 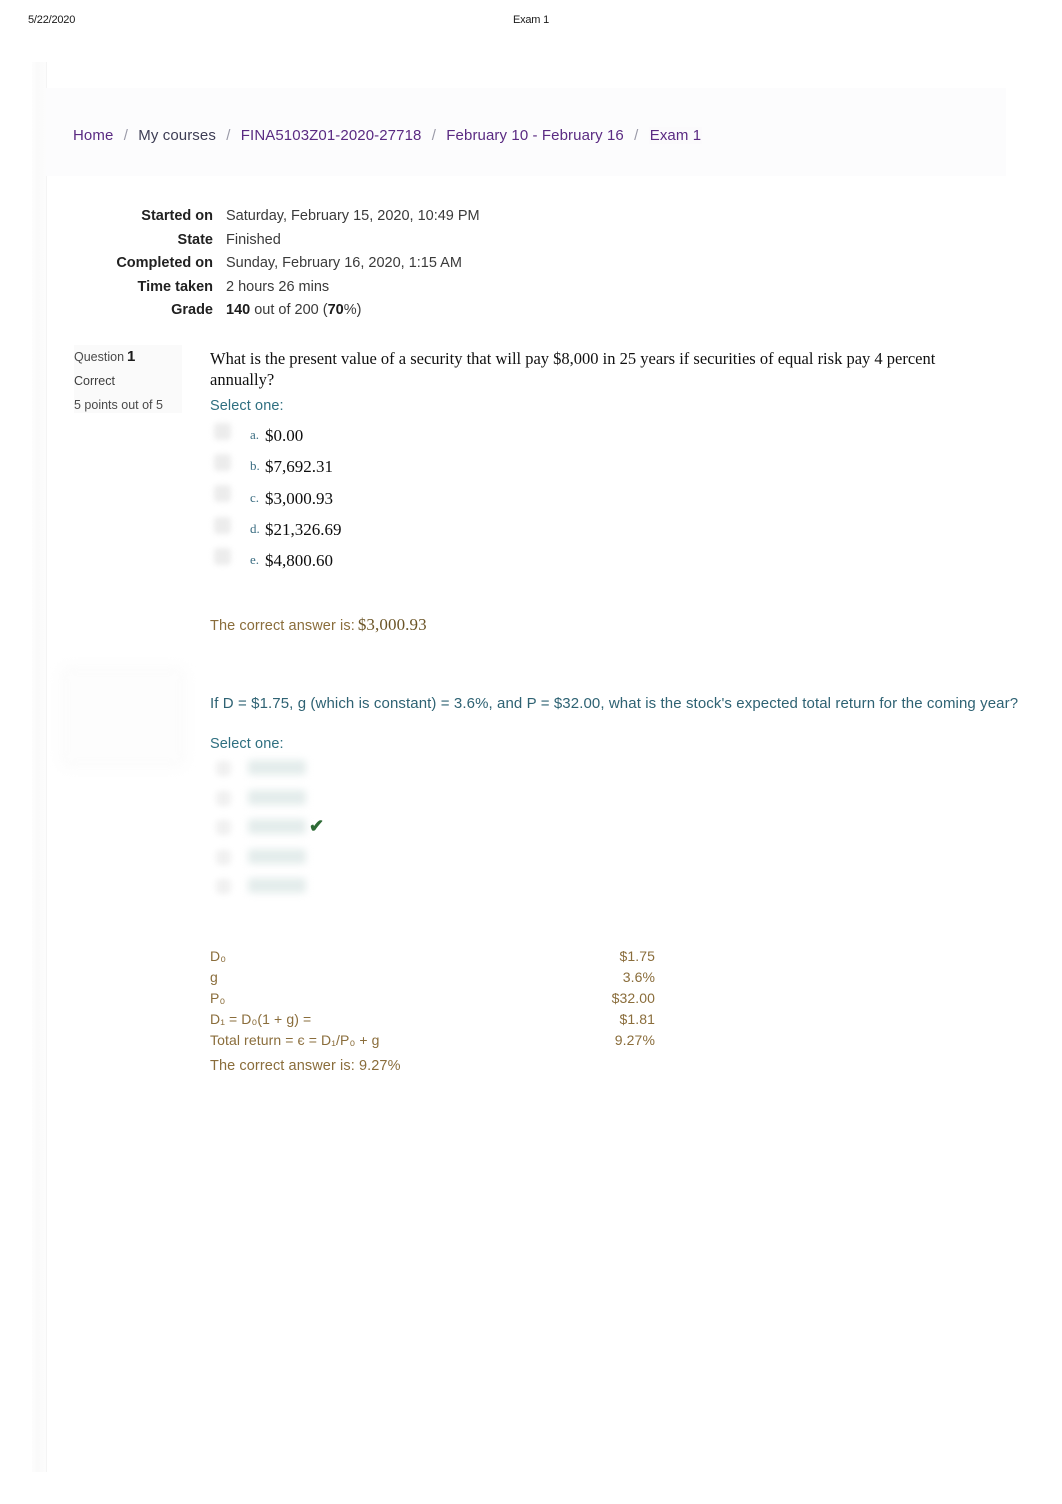 I want to click on grade-suffix: %), so click(x=352, y=310).